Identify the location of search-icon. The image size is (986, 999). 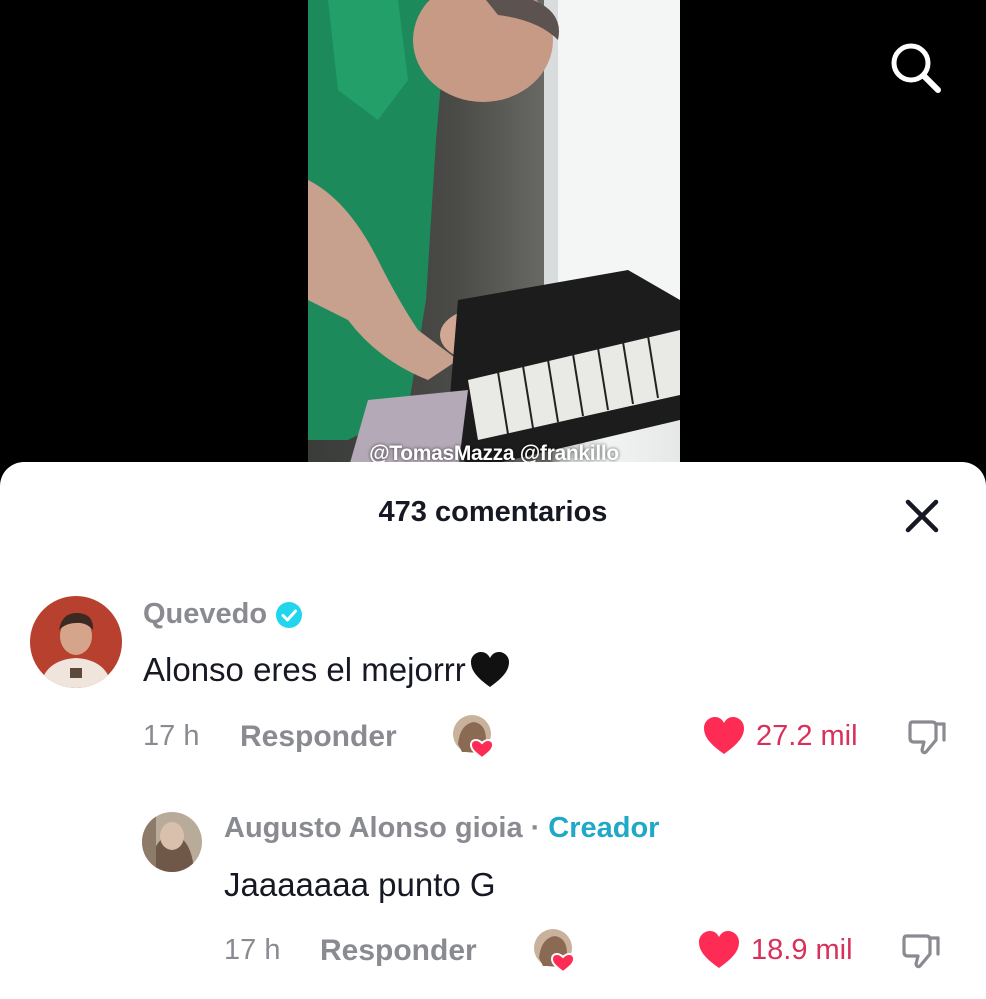
(916, 68).